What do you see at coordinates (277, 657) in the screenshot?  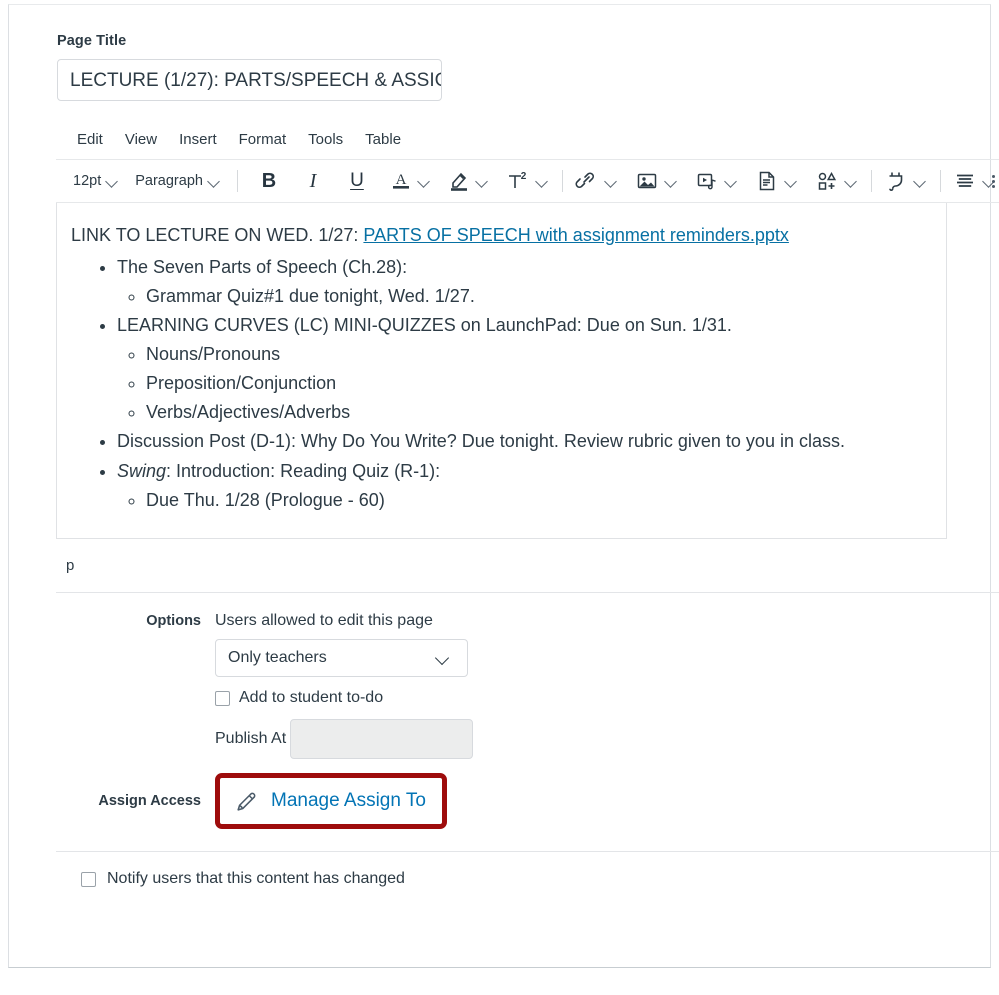 I see `users-allowed-value: Only teachers` at bounding box center [277, 657].